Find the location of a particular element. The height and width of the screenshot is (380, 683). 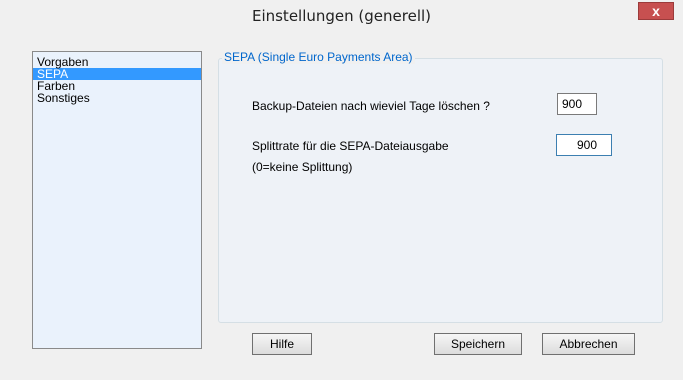

split-rate-input is located at coordinates (584, 145).